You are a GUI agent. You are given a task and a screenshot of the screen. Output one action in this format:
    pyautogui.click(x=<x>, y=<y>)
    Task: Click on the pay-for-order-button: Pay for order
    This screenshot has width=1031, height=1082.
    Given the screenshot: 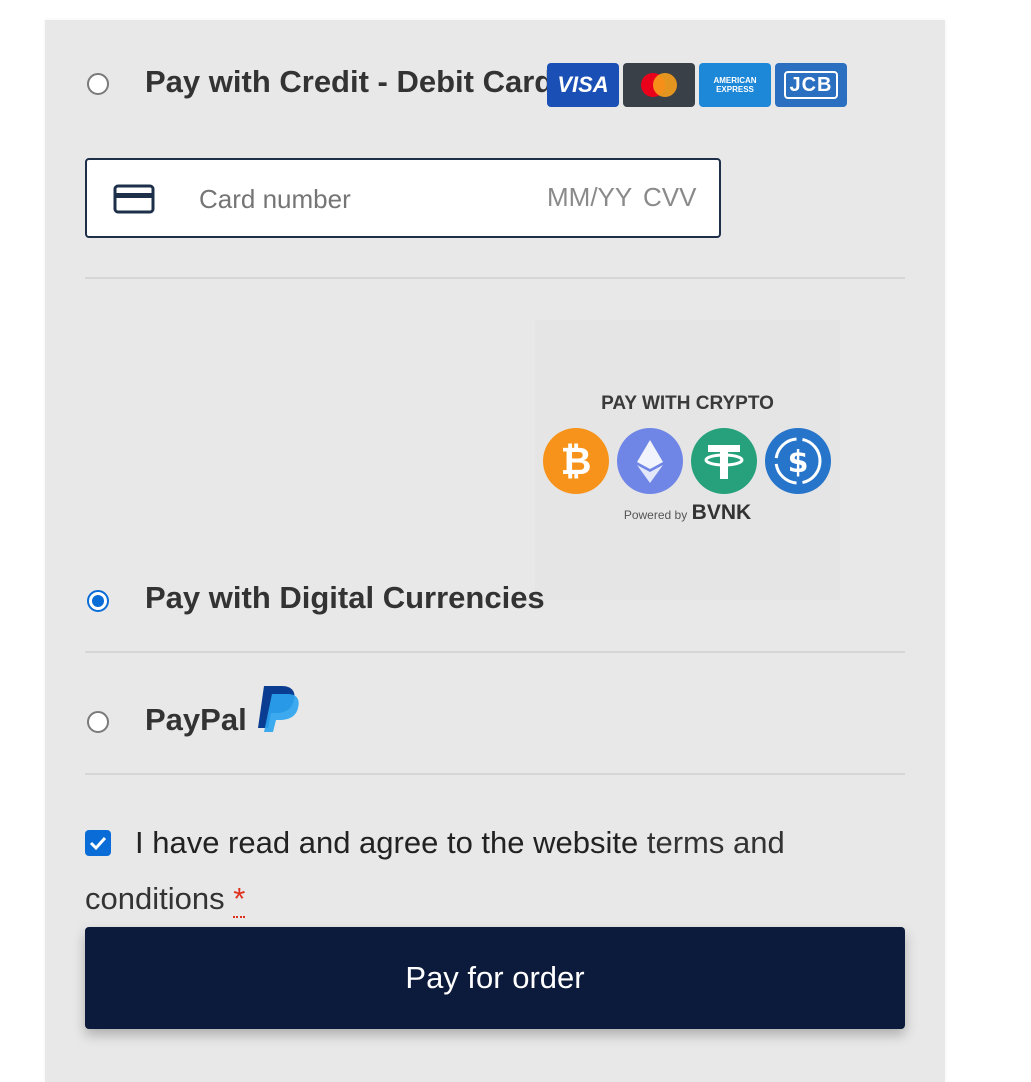 What is the action you would take?
    pyautogui.click(x=495, y=978)
    